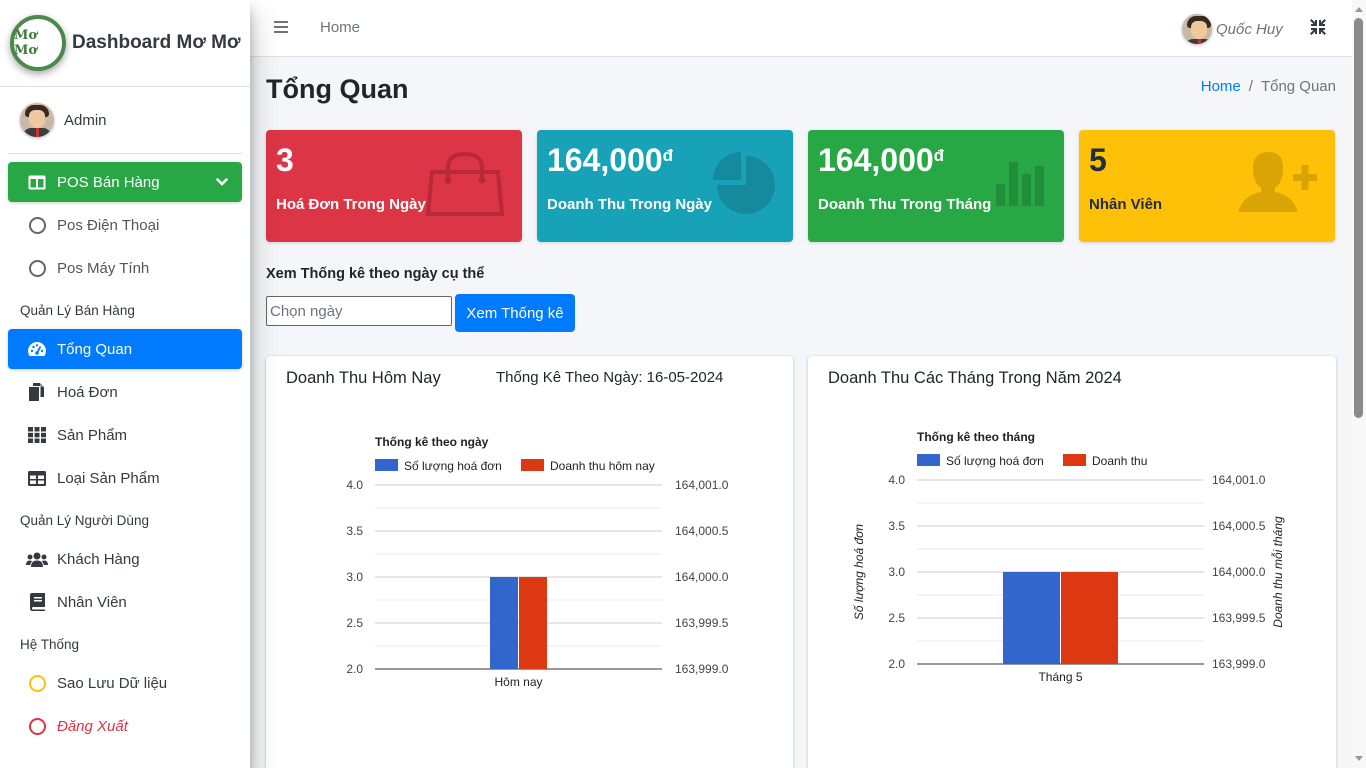 The height and width of the screenshot is (768, 1366). Describe the element at coordinates (108, 182) in the screenshot. I see `sidebar-item-label: POS Bán Hàng` at that location.